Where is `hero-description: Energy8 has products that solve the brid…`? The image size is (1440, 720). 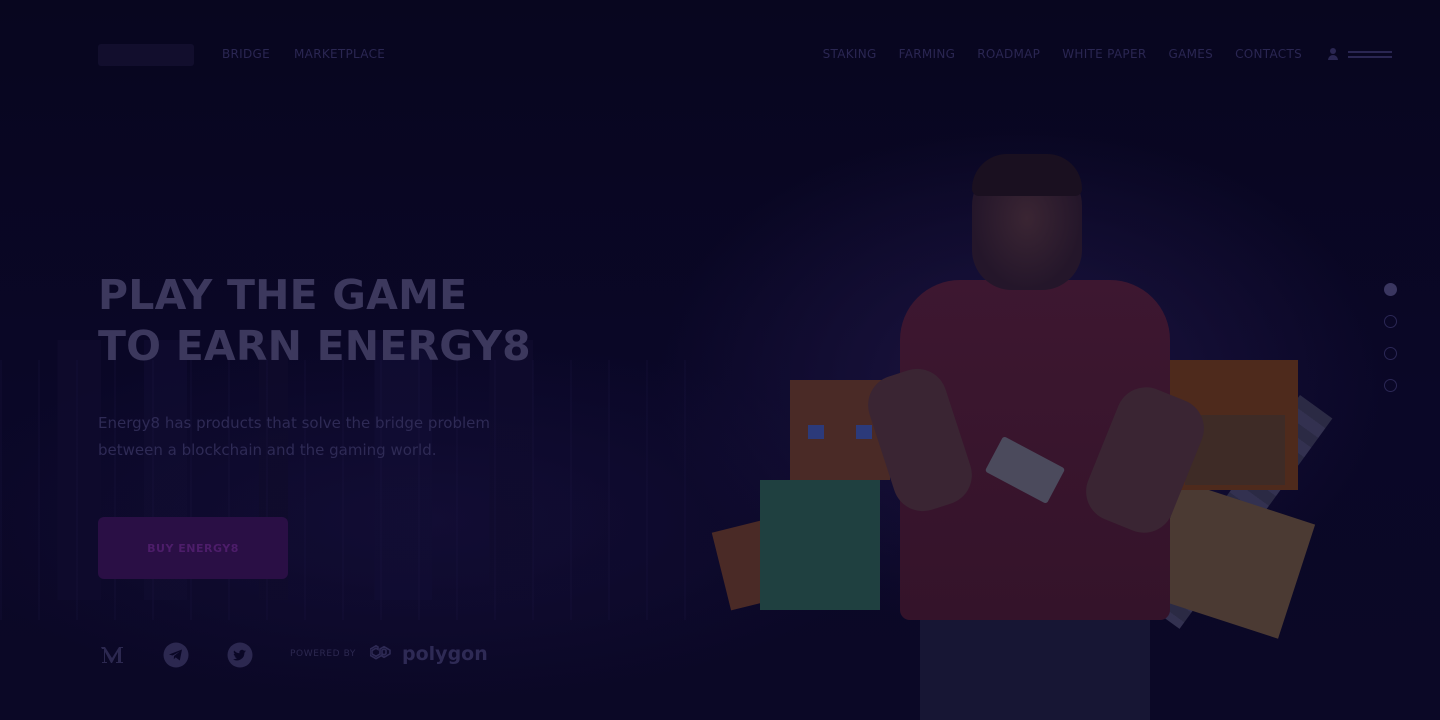 hero-description: Energy8 has products that solve the brid… is located at coordinates (358, 437).